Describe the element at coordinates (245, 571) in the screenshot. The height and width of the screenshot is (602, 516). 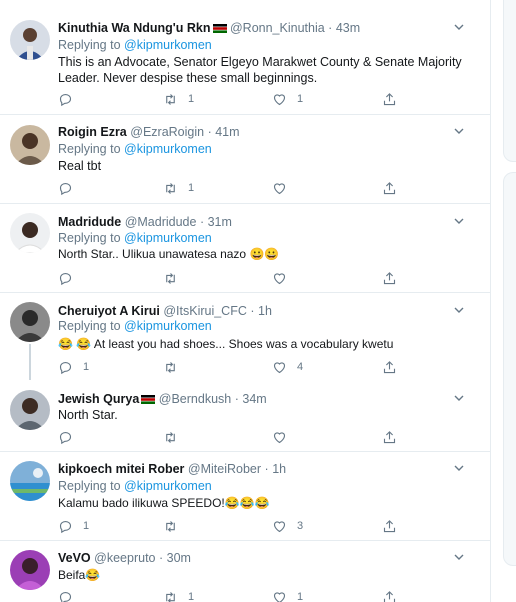
I see `tweet-item: VeVO @keepruto · 30m Beifa😂 1 1` at that location.